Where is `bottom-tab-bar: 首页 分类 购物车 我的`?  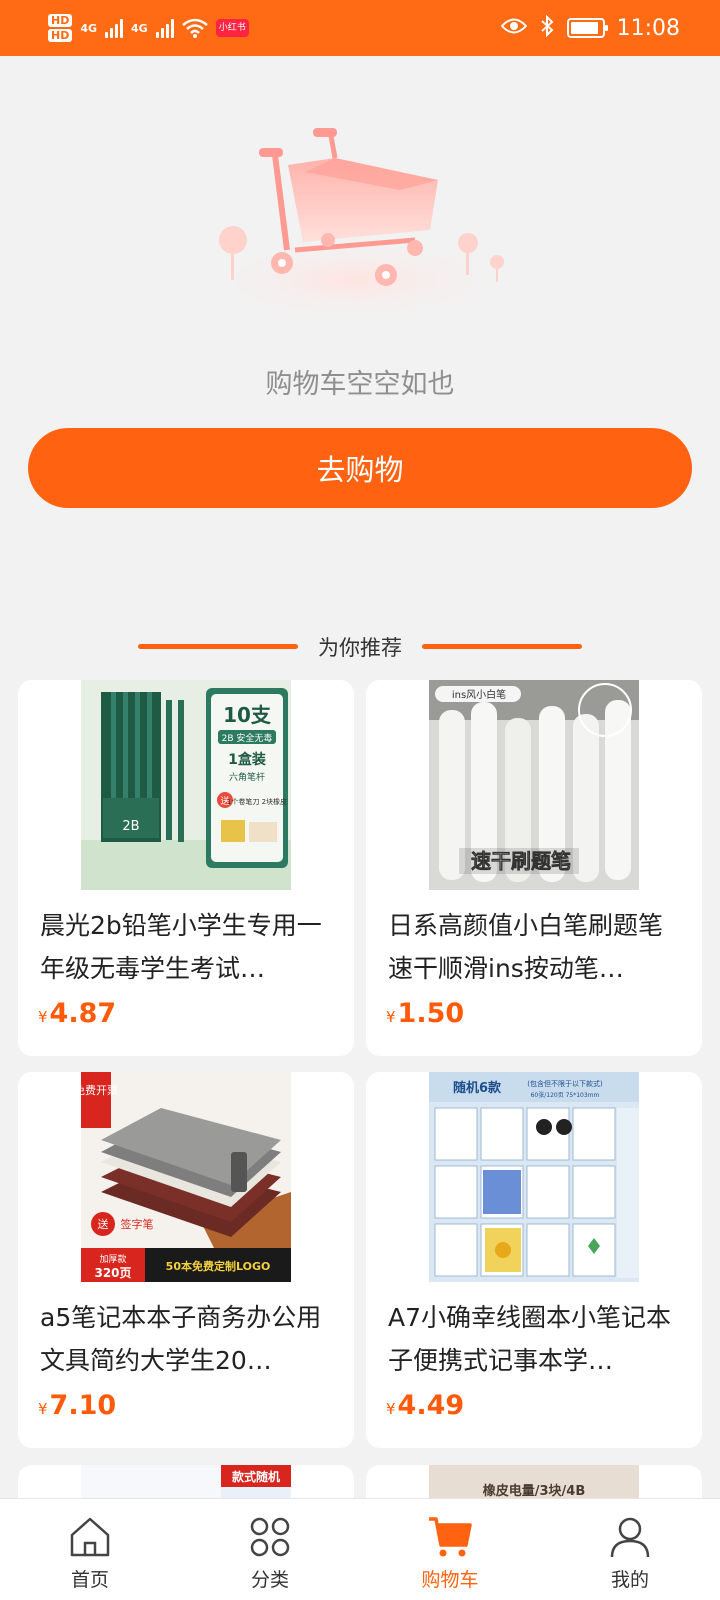
bottom-tab-bar: 首页 分类 购物车 我的 is located at coordinates (360, 1549).